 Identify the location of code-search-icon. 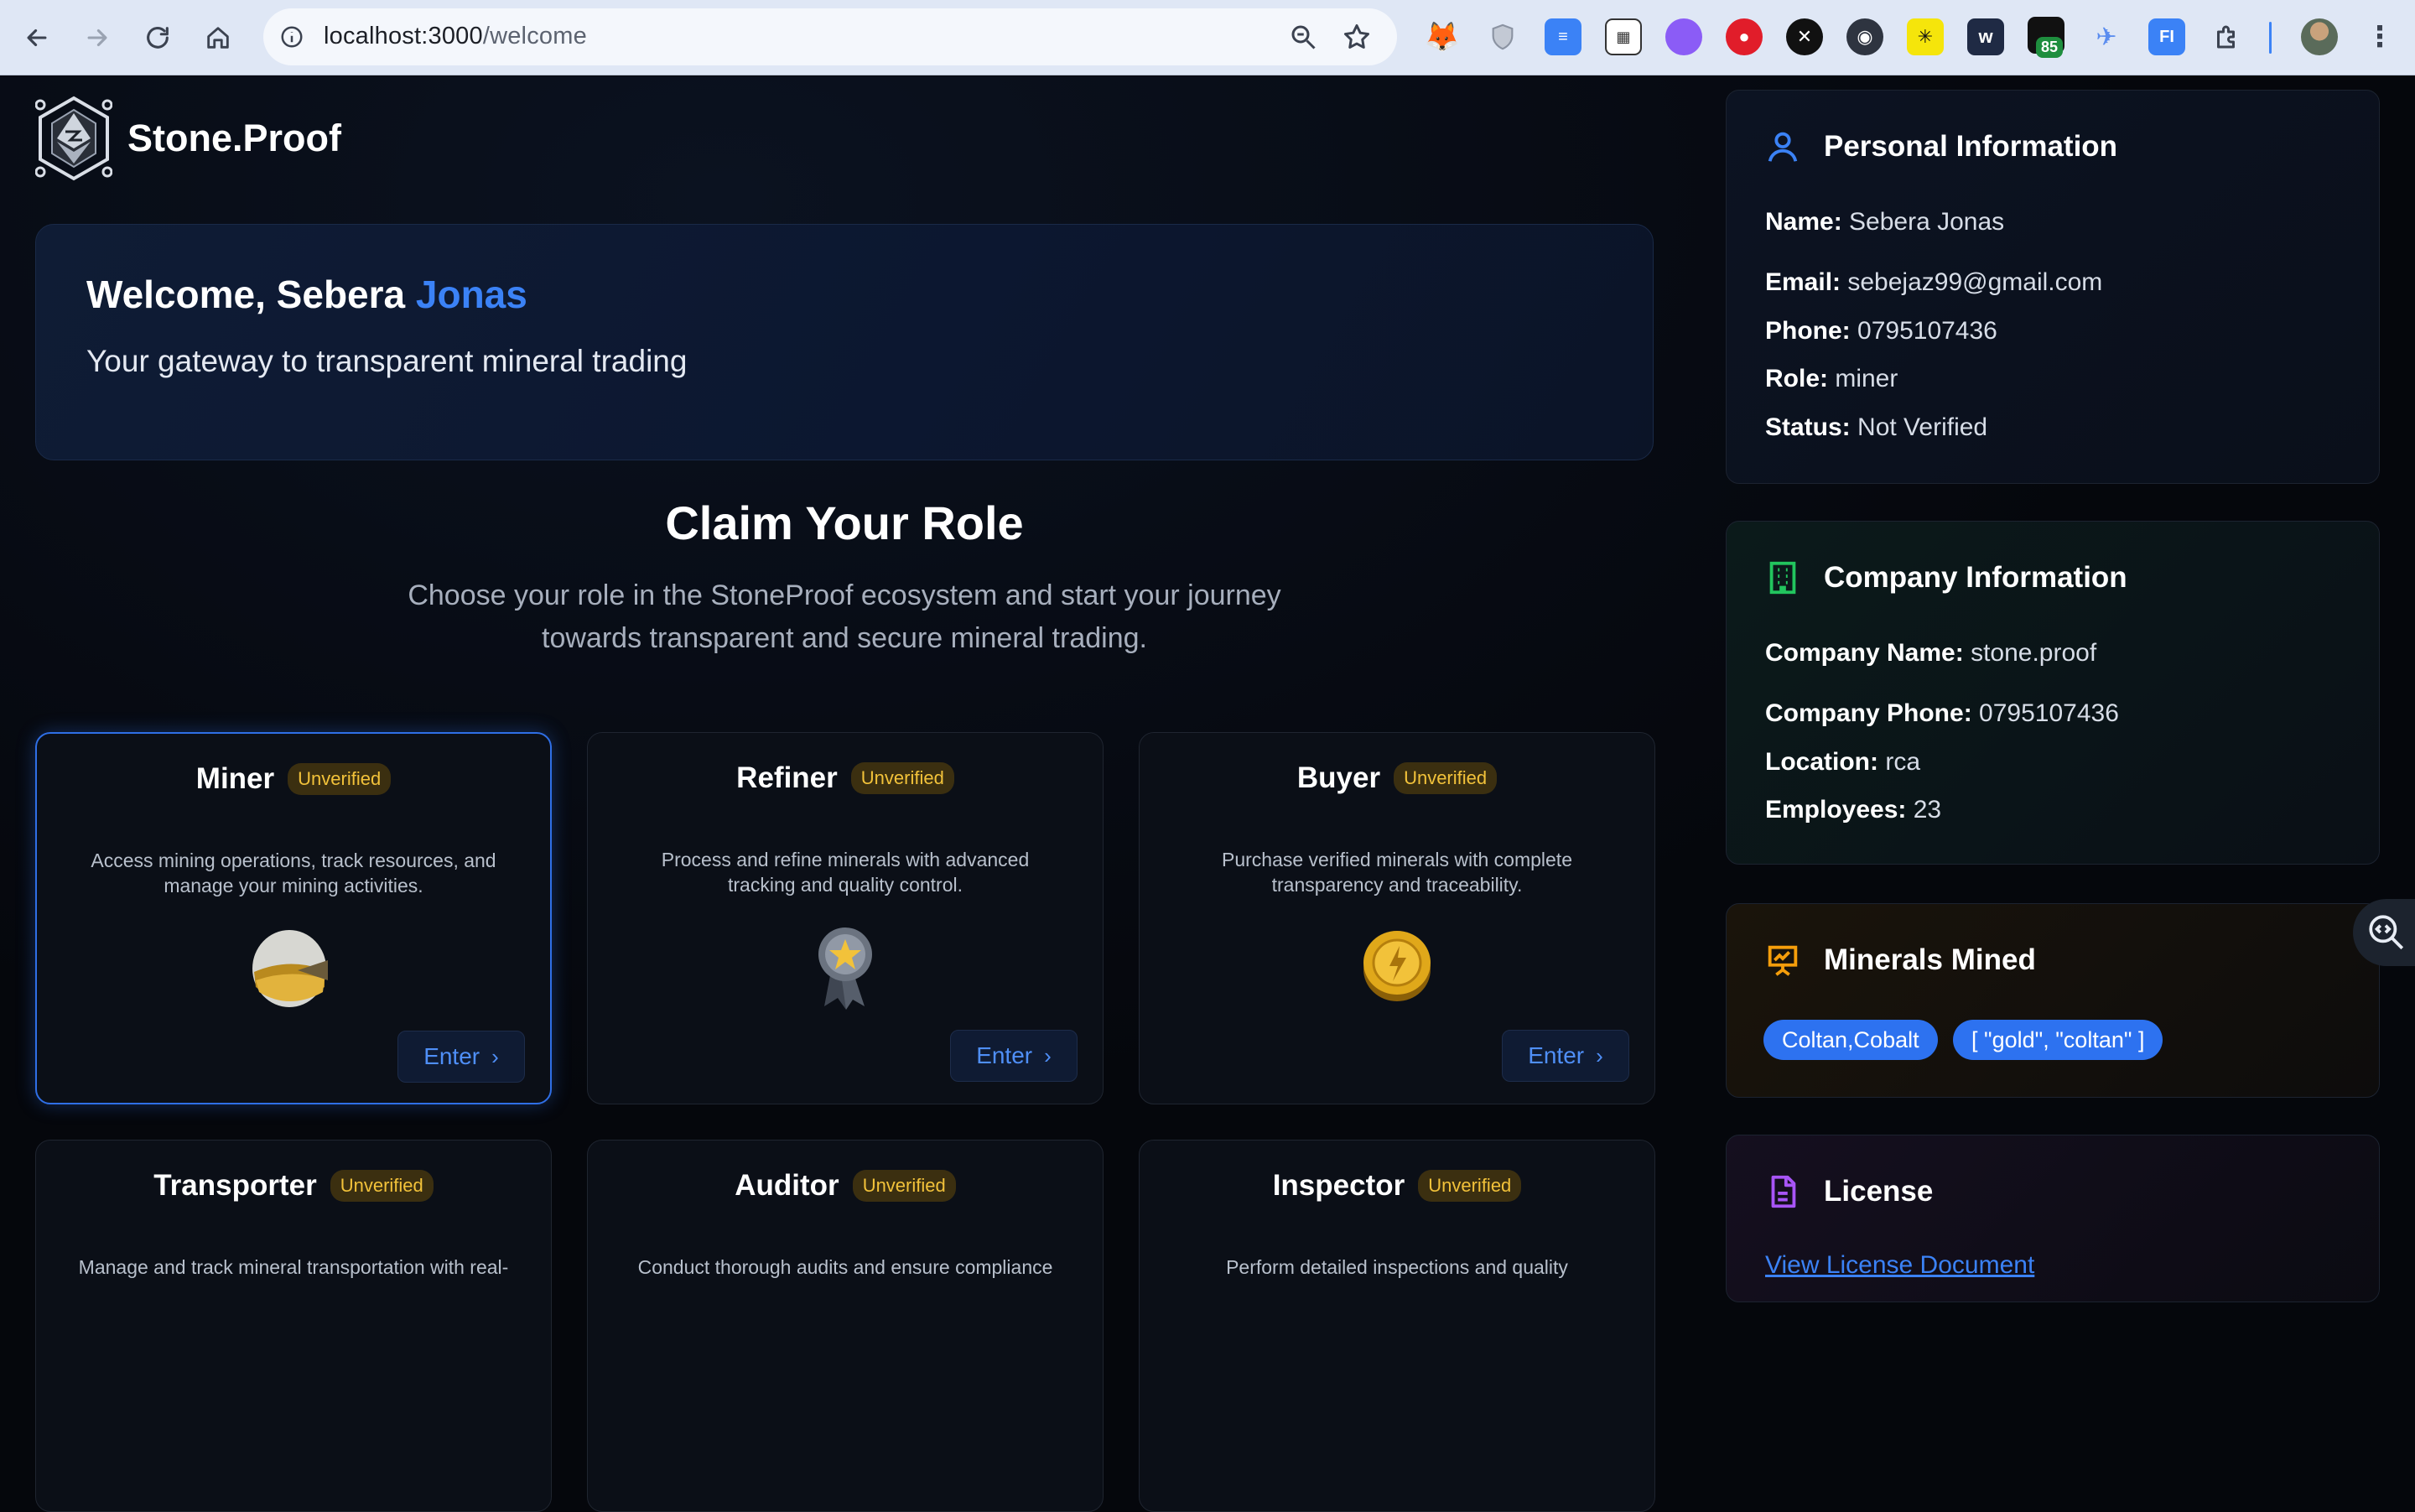
(2386, 932).